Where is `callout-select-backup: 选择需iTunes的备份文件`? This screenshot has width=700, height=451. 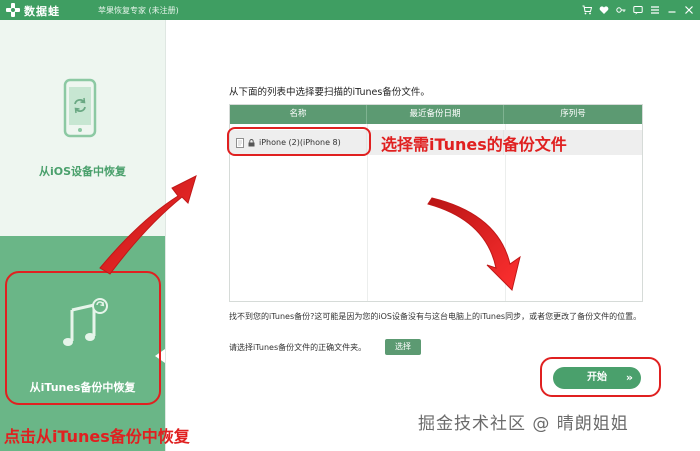 callout-select-backup: 选择需iTunes的备份文件 is located at coordinates (474, 144).